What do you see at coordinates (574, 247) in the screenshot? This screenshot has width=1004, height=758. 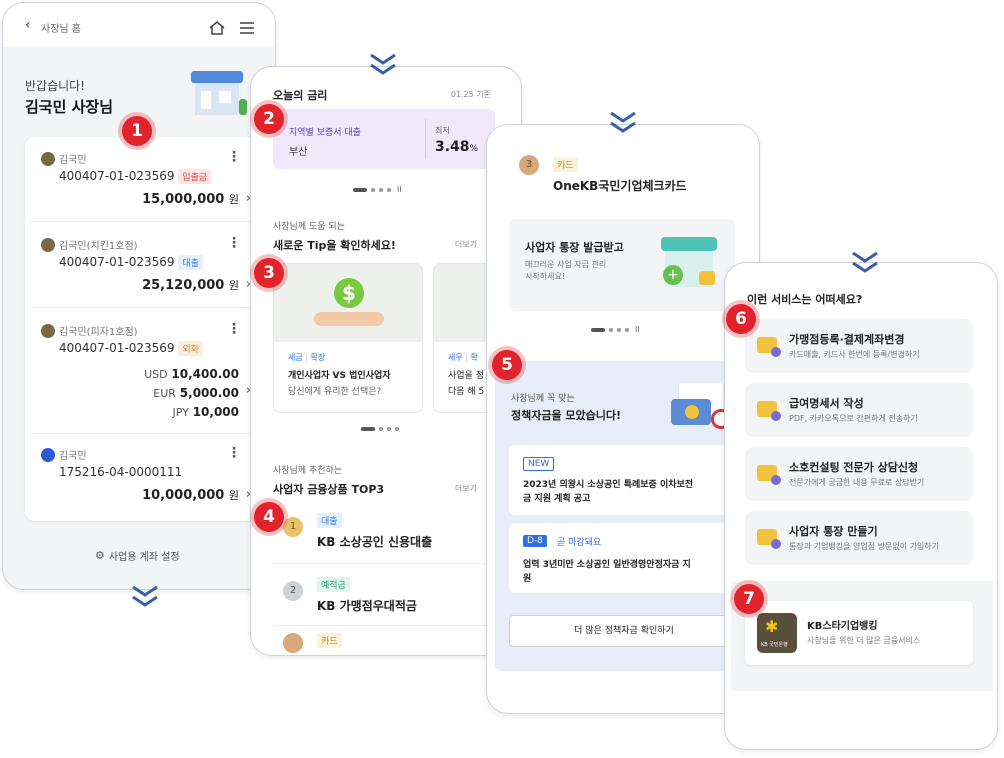 I see `promo-title: 사업자 통장 발급받고` at bounding box center [574, 247].